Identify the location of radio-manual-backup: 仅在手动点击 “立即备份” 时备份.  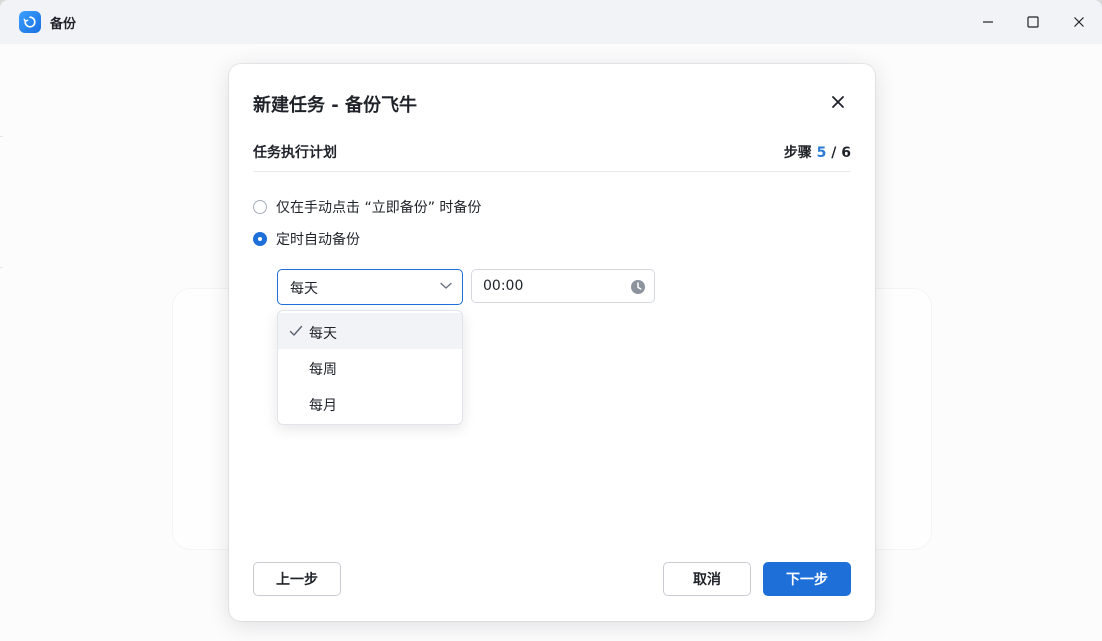
(367, 207).